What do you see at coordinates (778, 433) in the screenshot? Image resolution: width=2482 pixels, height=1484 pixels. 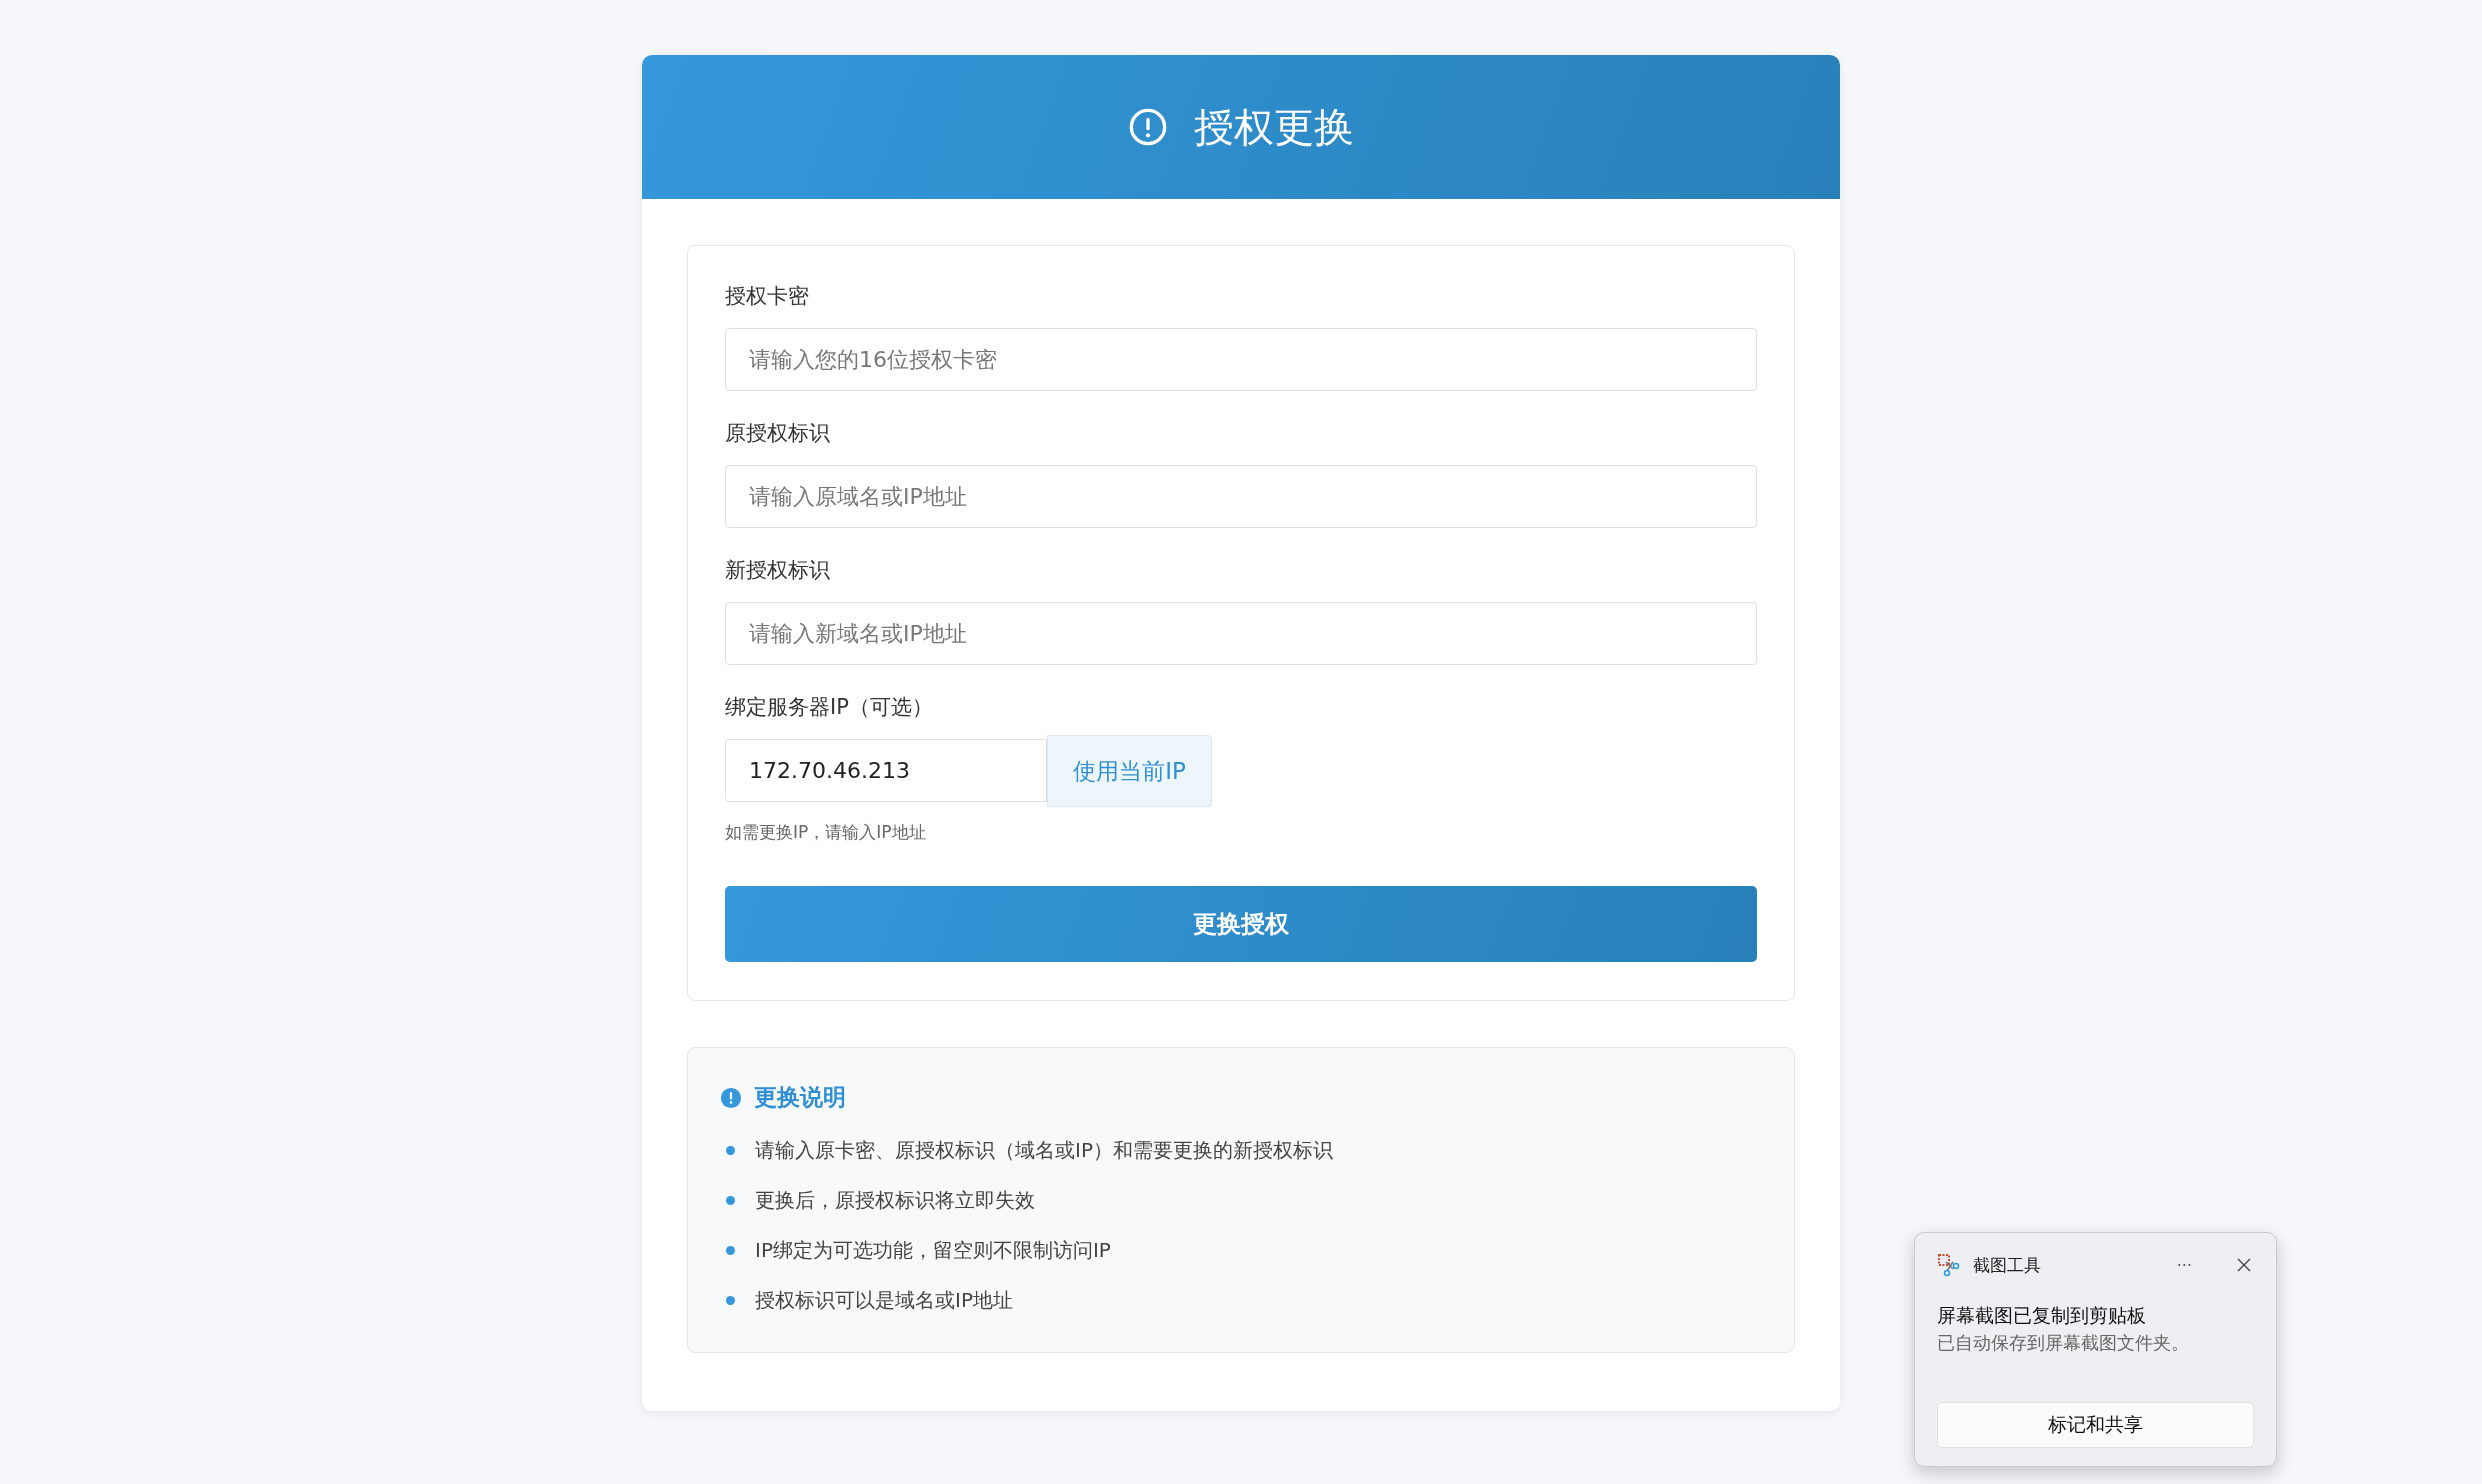 I see `field-label: 原授权标识` at bounding box center [778, 433].